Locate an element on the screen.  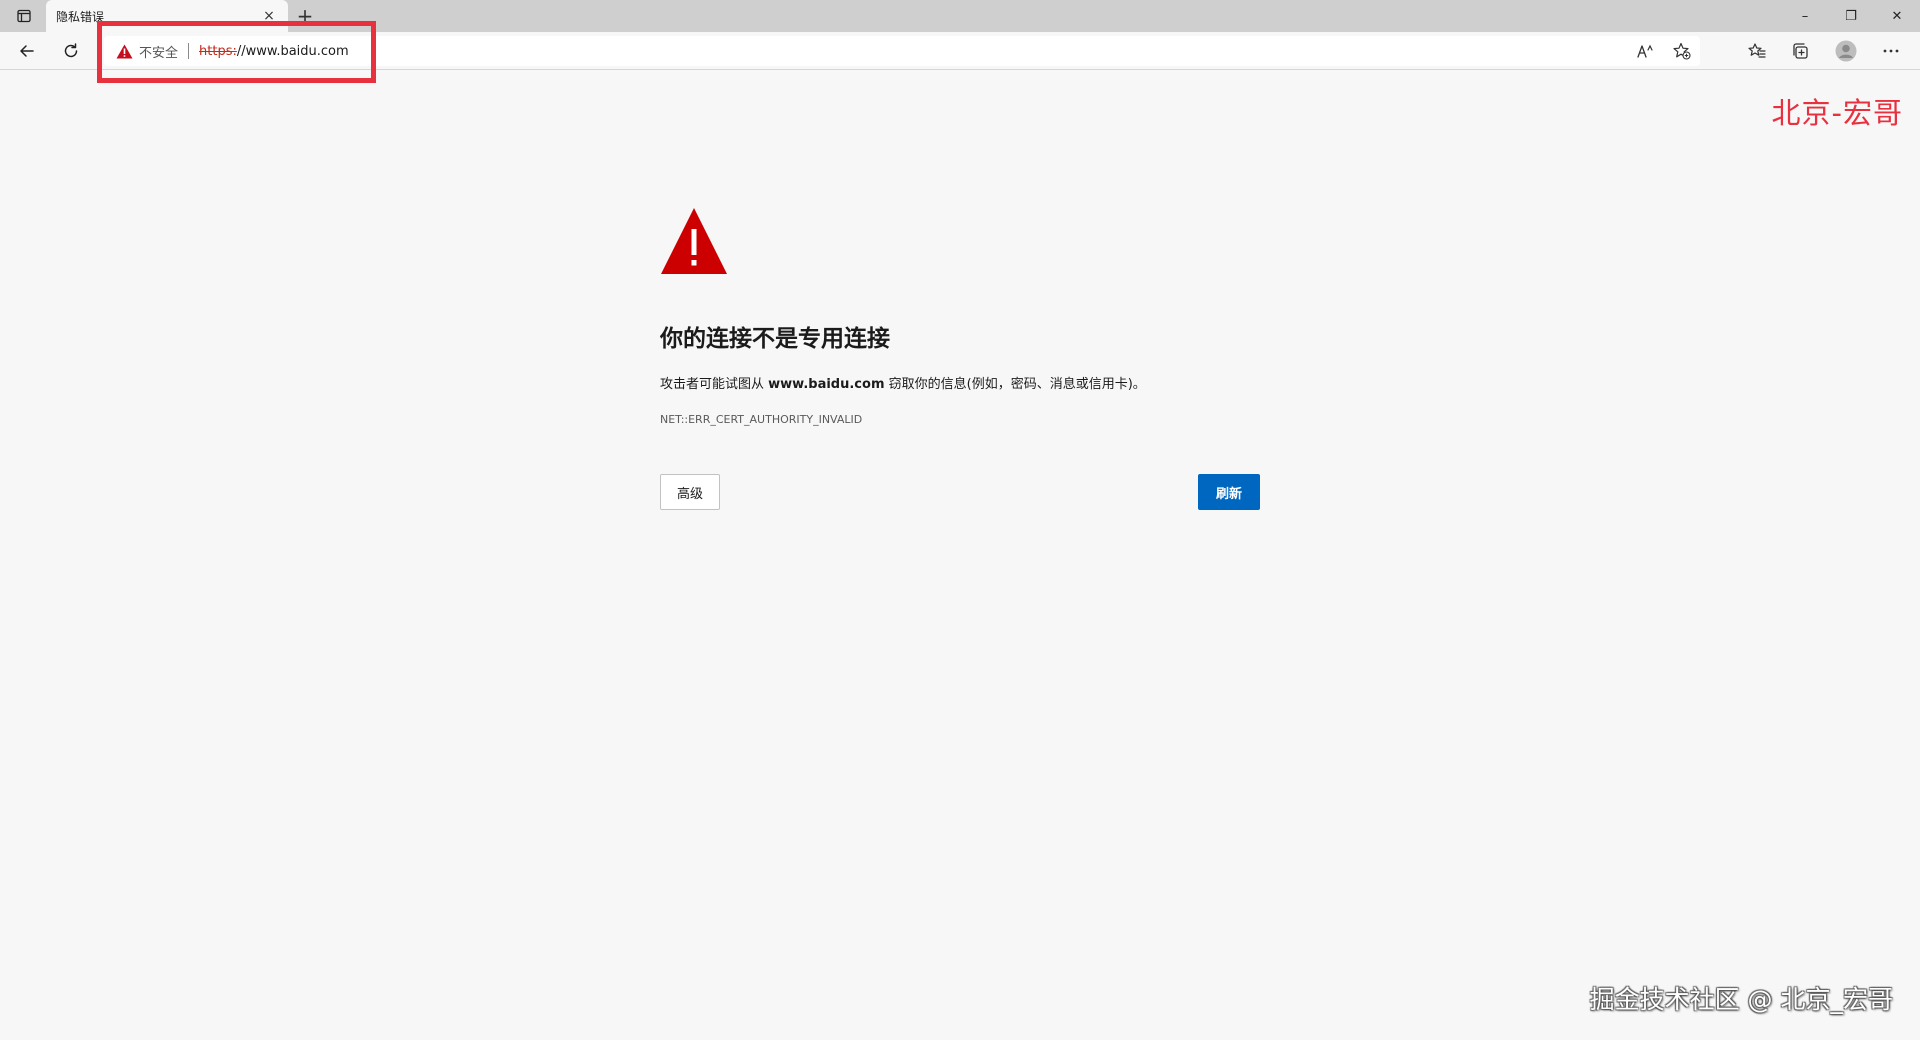
page-title: 你的连接不是专用连接 is located at coordinates (775, 339).